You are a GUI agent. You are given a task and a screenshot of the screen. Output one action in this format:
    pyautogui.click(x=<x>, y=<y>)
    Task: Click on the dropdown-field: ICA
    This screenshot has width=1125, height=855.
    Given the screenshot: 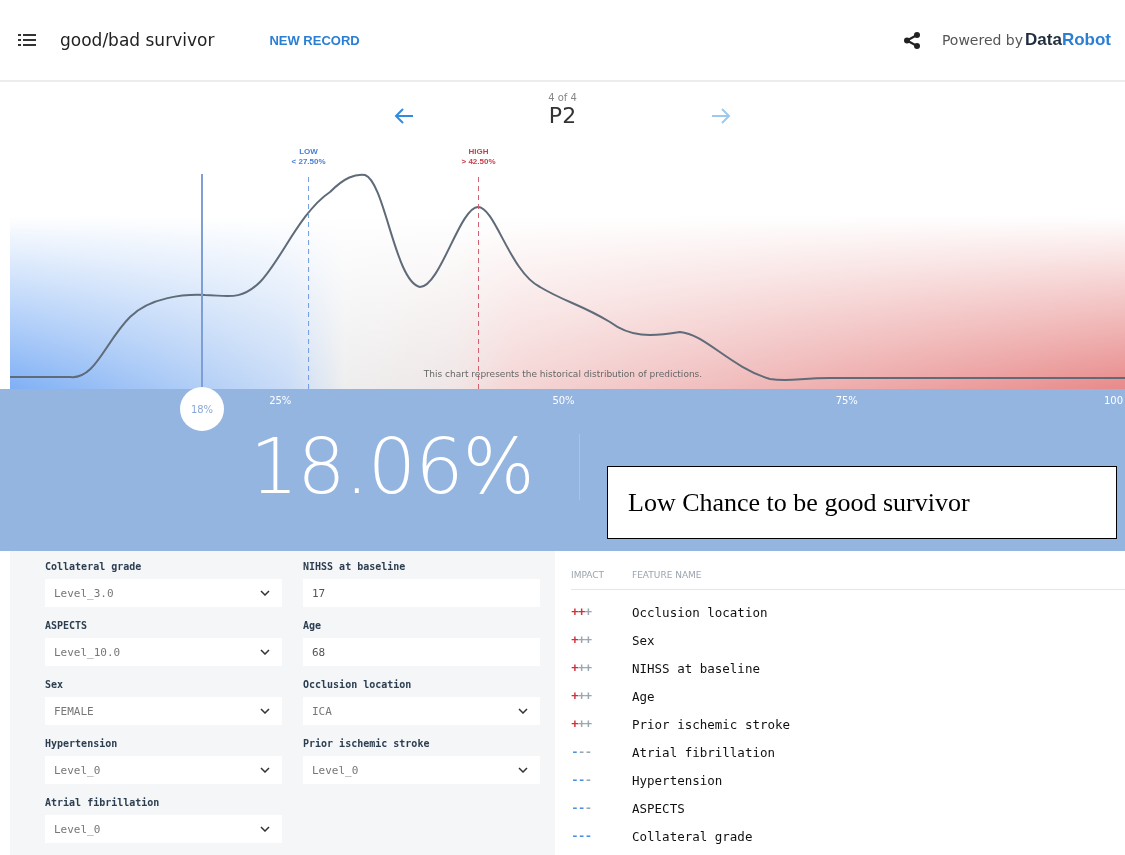 What is the action you would take?
    pyautogui.click(x=421, y=711)
    